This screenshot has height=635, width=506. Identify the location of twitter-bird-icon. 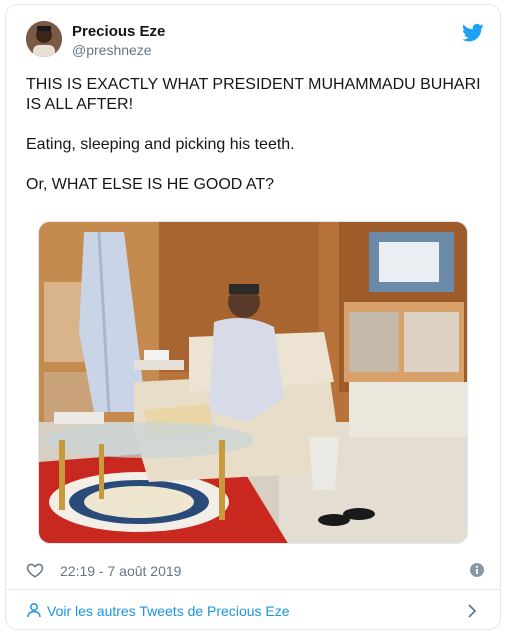
(473, 33).